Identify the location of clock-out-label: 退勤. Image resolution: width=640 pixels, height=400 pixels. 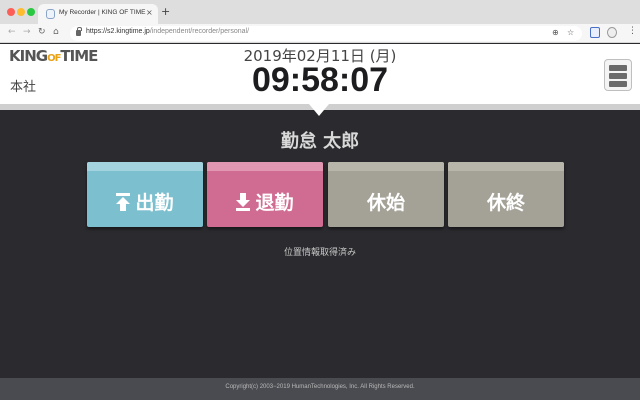
(265, 201).